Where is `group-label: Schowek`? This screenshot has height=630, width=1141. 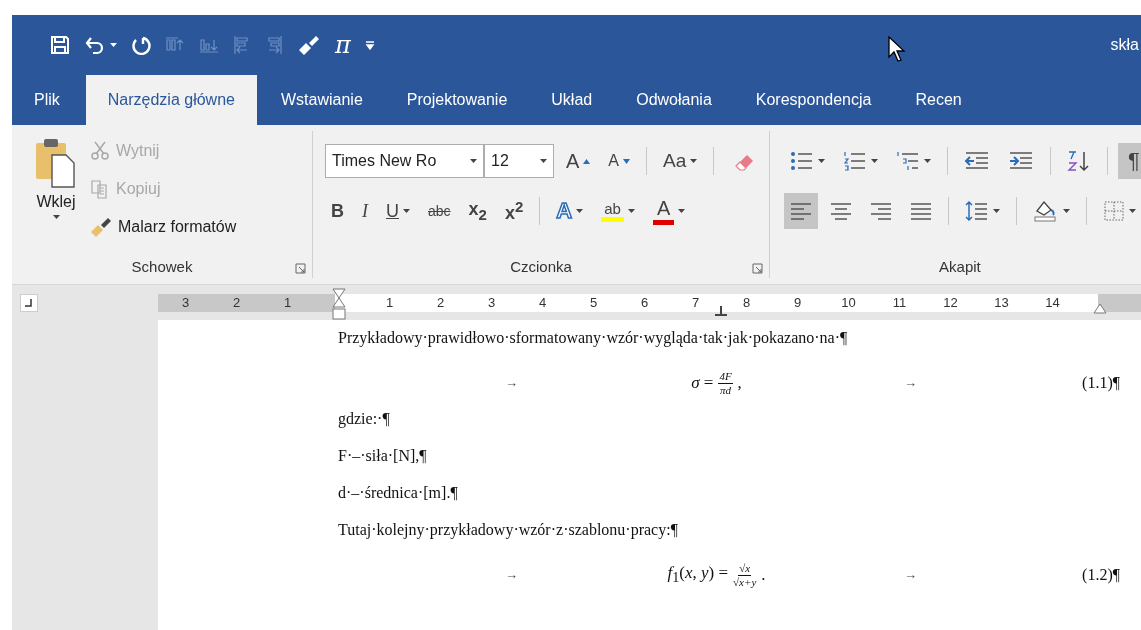
group-label: Schowek is located at coordinates (162, 266).